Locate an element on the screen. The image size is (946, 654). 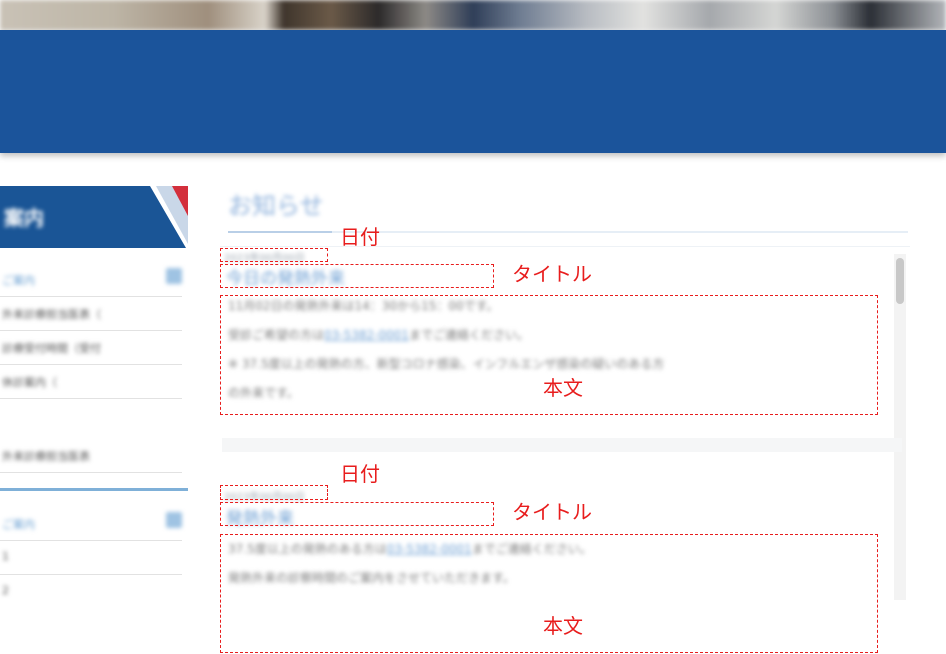
title-underline is located at coordinates (568, 232).